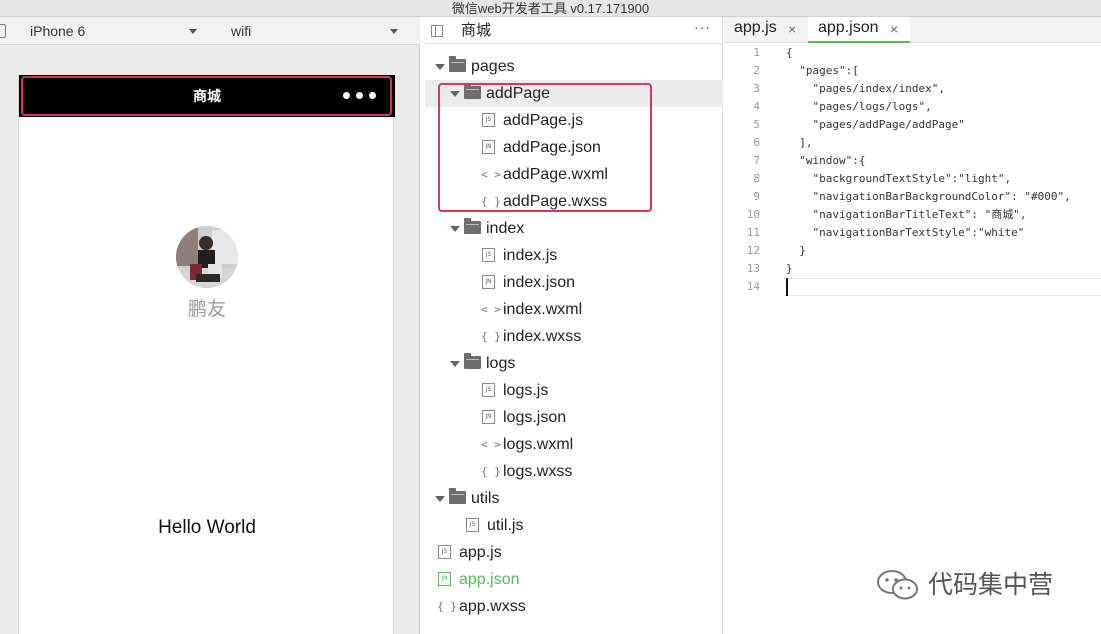 This screenshot has height=634, width=1101. I want to click on tree-item-label: utils, so click(485, 498).